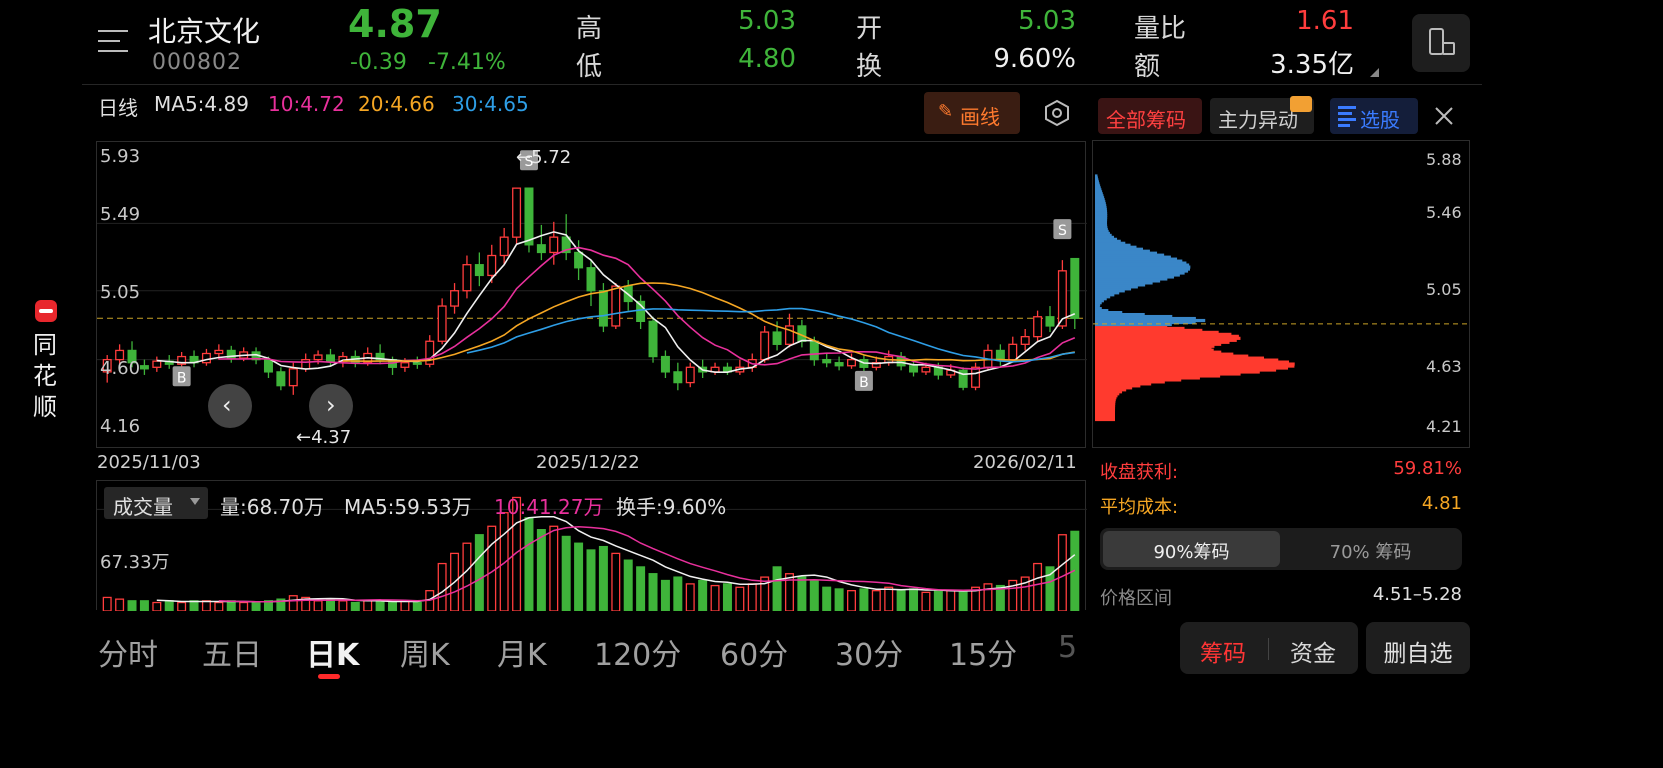 The image size is (1663, 768). What do you see at coordinates (45, 376) in the screenshot?
I see `app-brand: 同花顺` at bounding box center [45, 376].